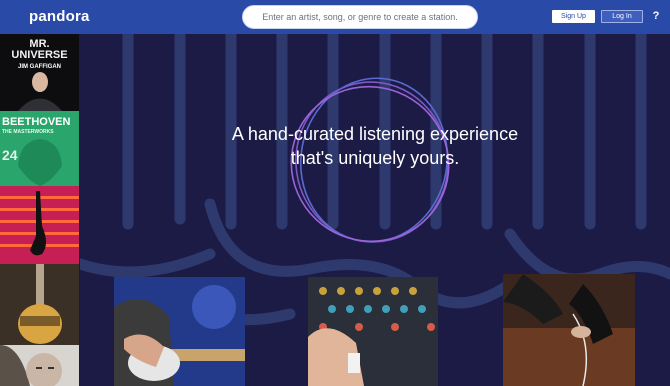 This screenshot has width=670, height=386. What do you see at coordinates (375, 134) in the screenshot?
I see `tagline-line-1: A hand-curated listening experience` at bounding box center [375, 134].